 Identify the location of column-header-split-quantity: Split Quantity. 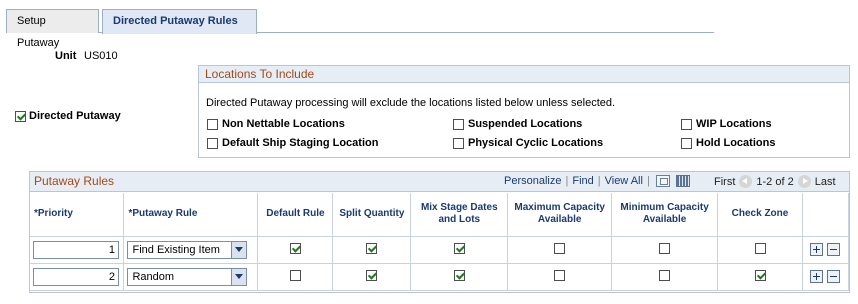
(372, 215).